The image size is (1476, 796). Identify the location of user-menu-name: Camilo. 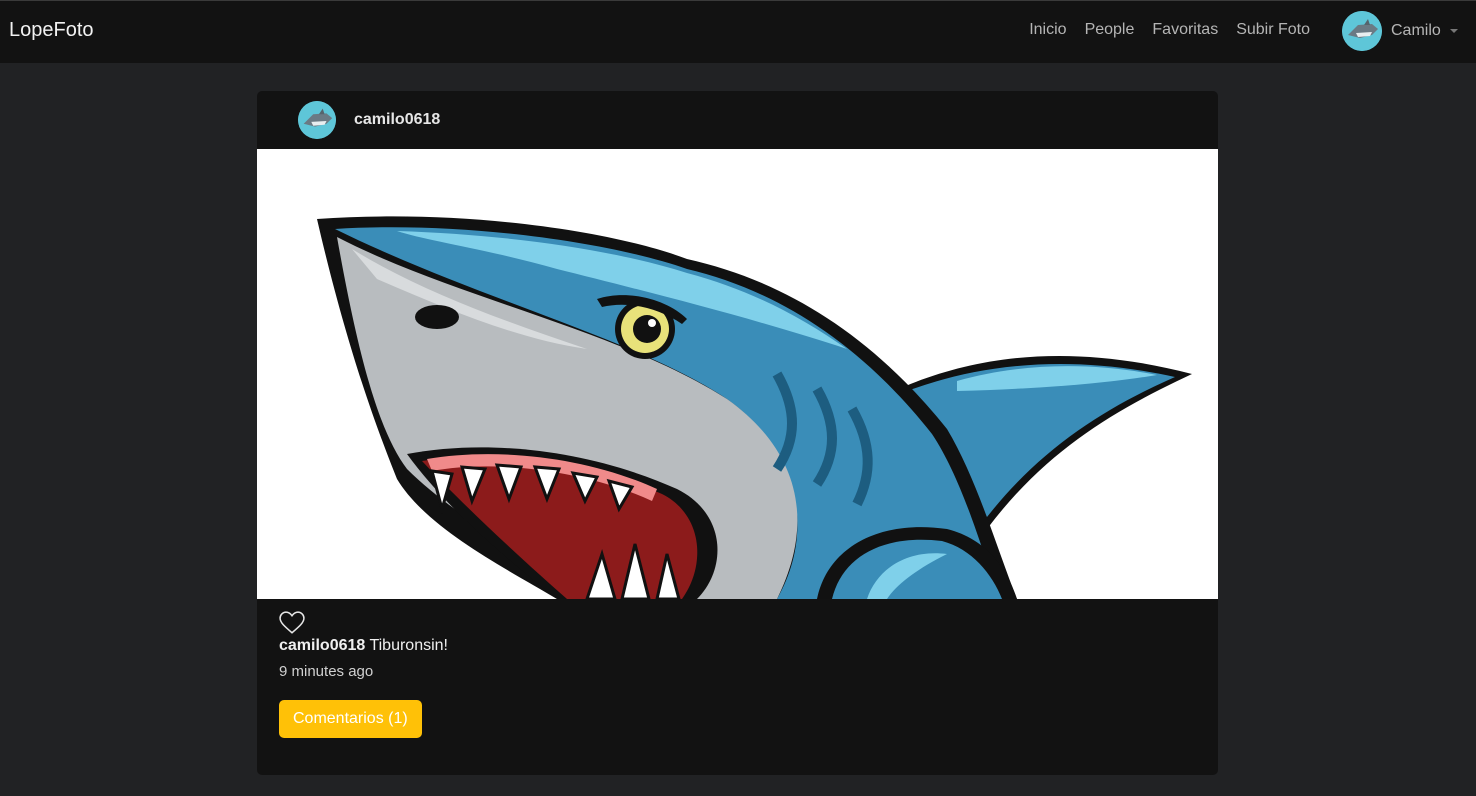
(1416, 30).